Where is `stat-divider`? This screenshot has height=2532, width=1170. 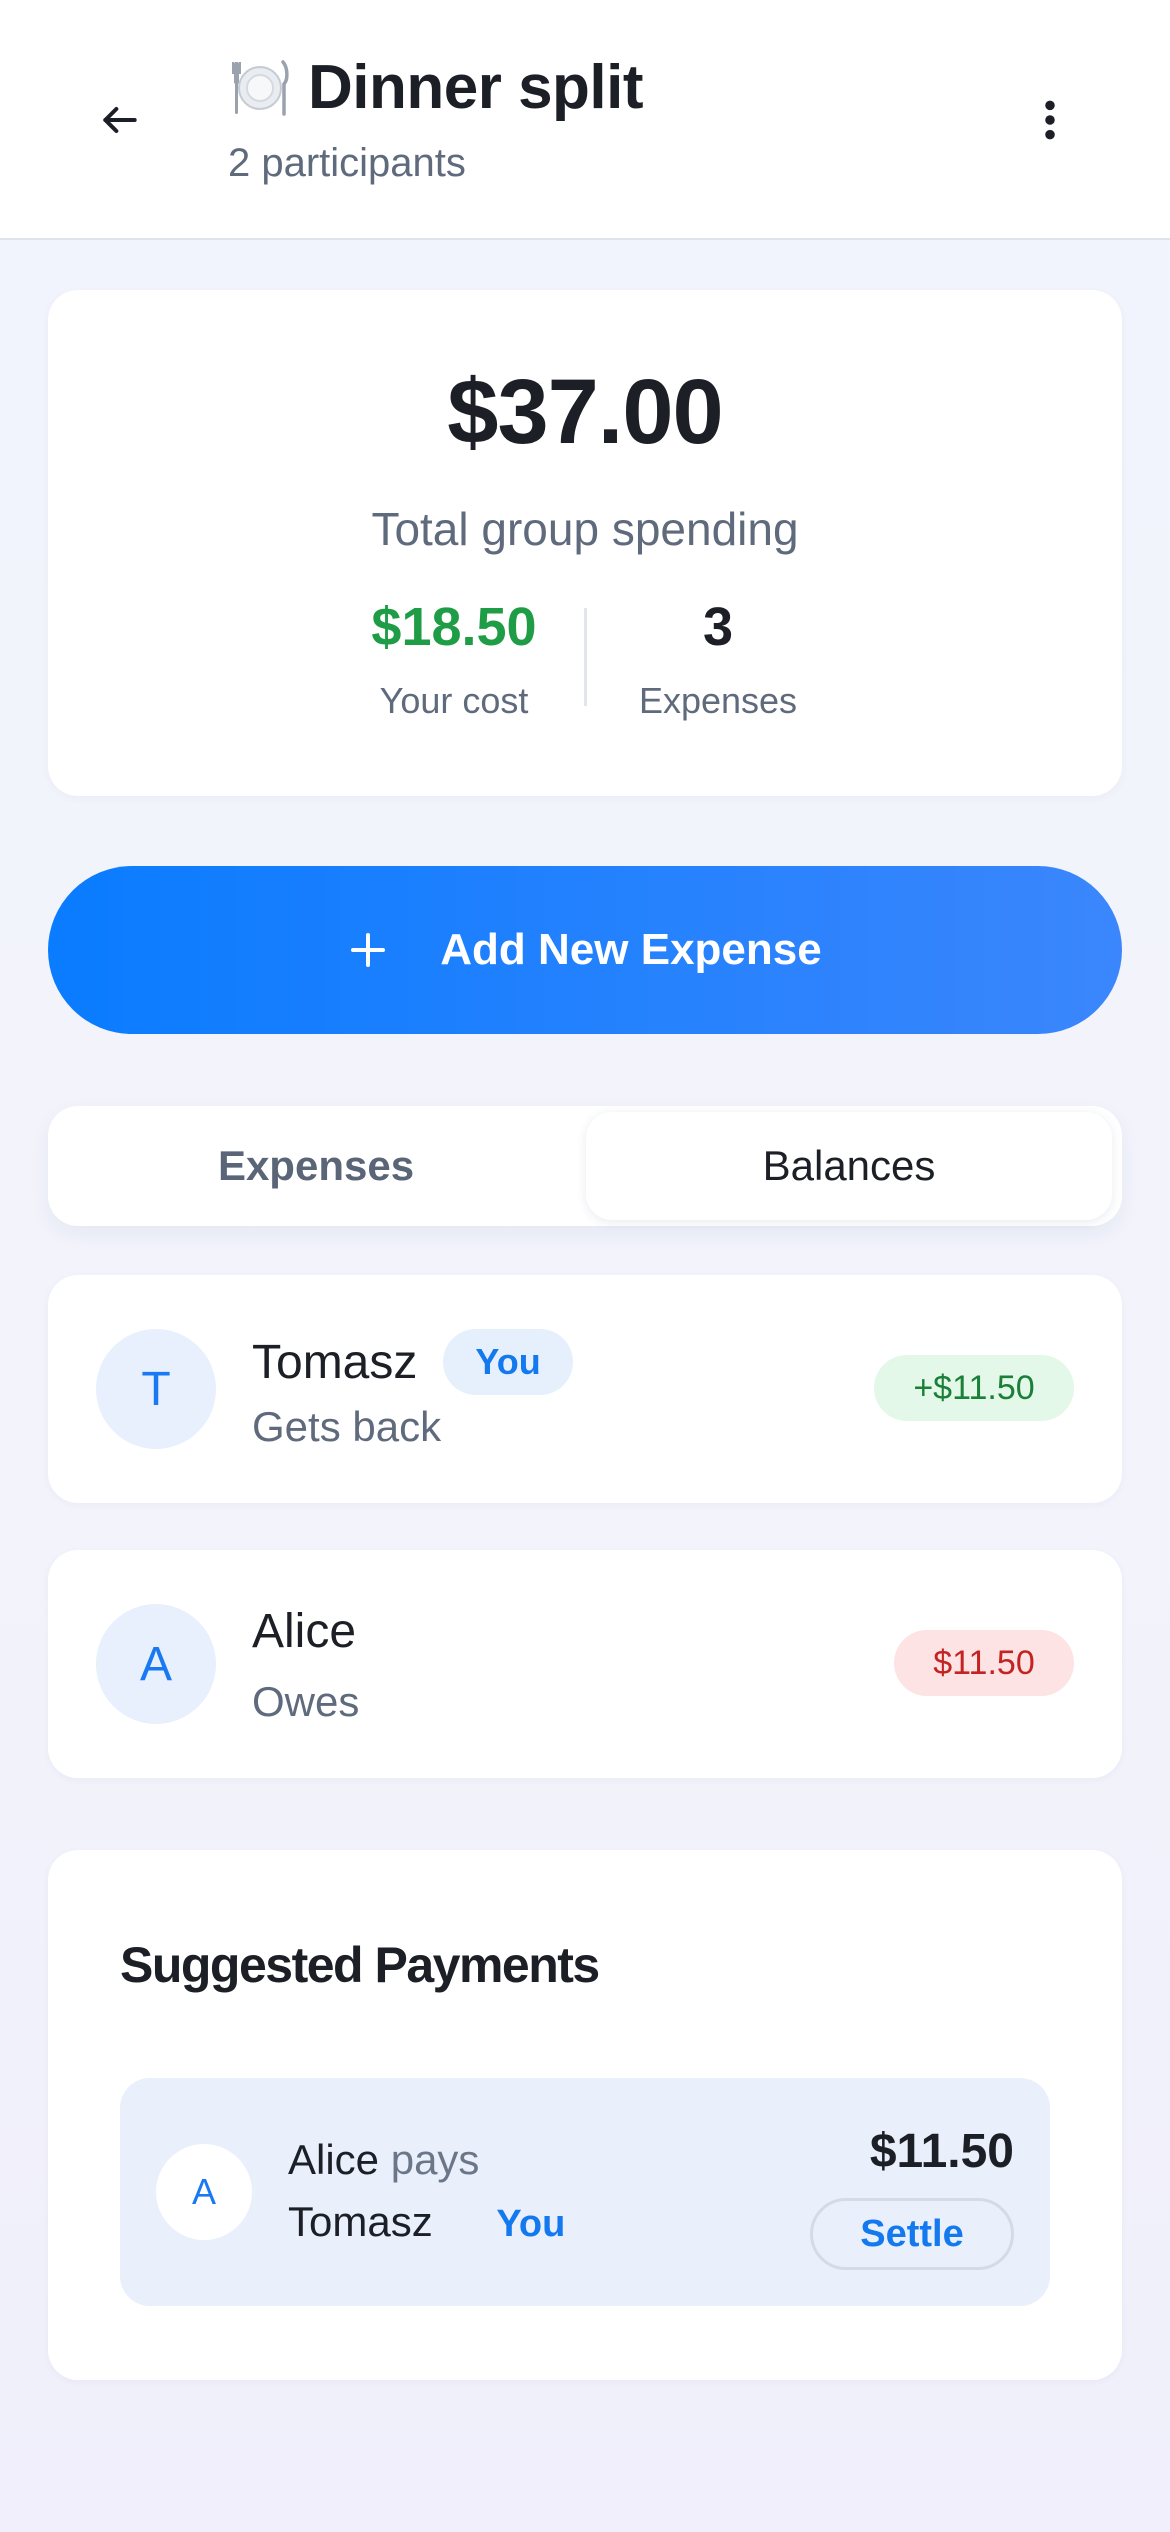 stat-divider is located at coordinates (585, 657).